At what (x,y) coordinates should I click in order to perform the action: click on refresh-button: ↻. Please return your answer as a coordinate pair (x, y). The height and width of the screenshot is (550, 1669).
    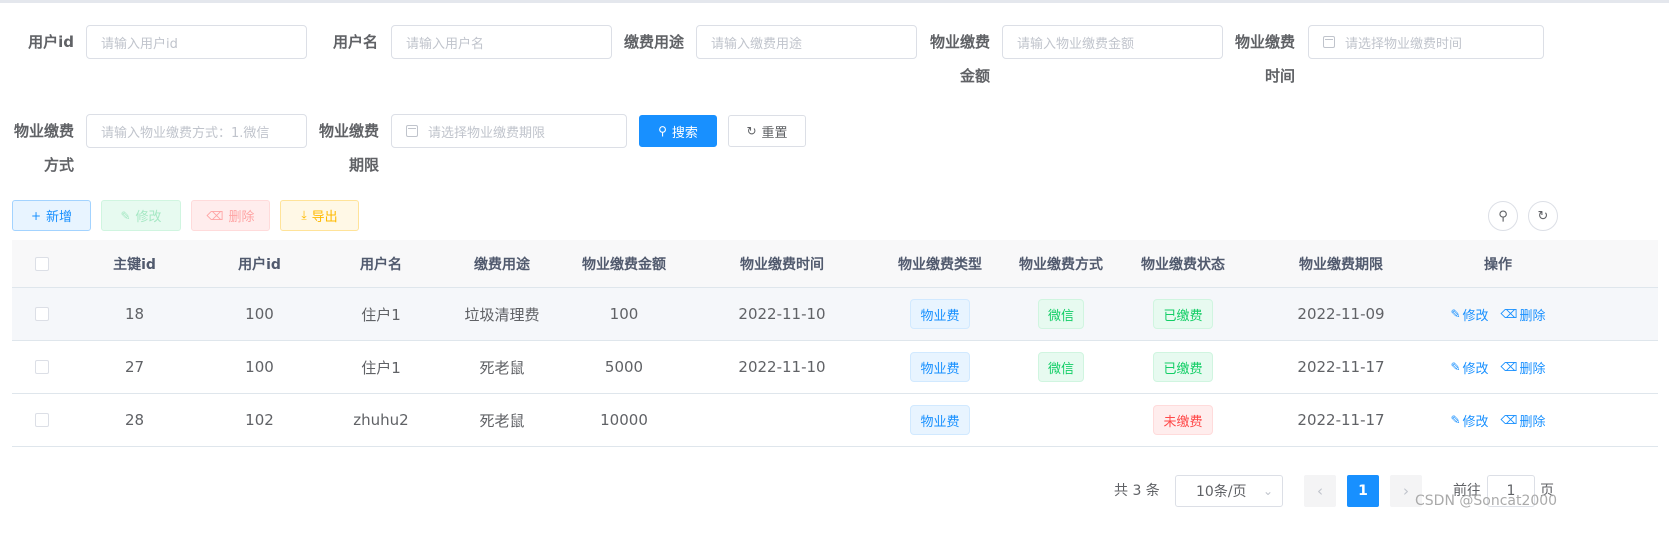
    Looking at the image, I should click on (1543, 216).